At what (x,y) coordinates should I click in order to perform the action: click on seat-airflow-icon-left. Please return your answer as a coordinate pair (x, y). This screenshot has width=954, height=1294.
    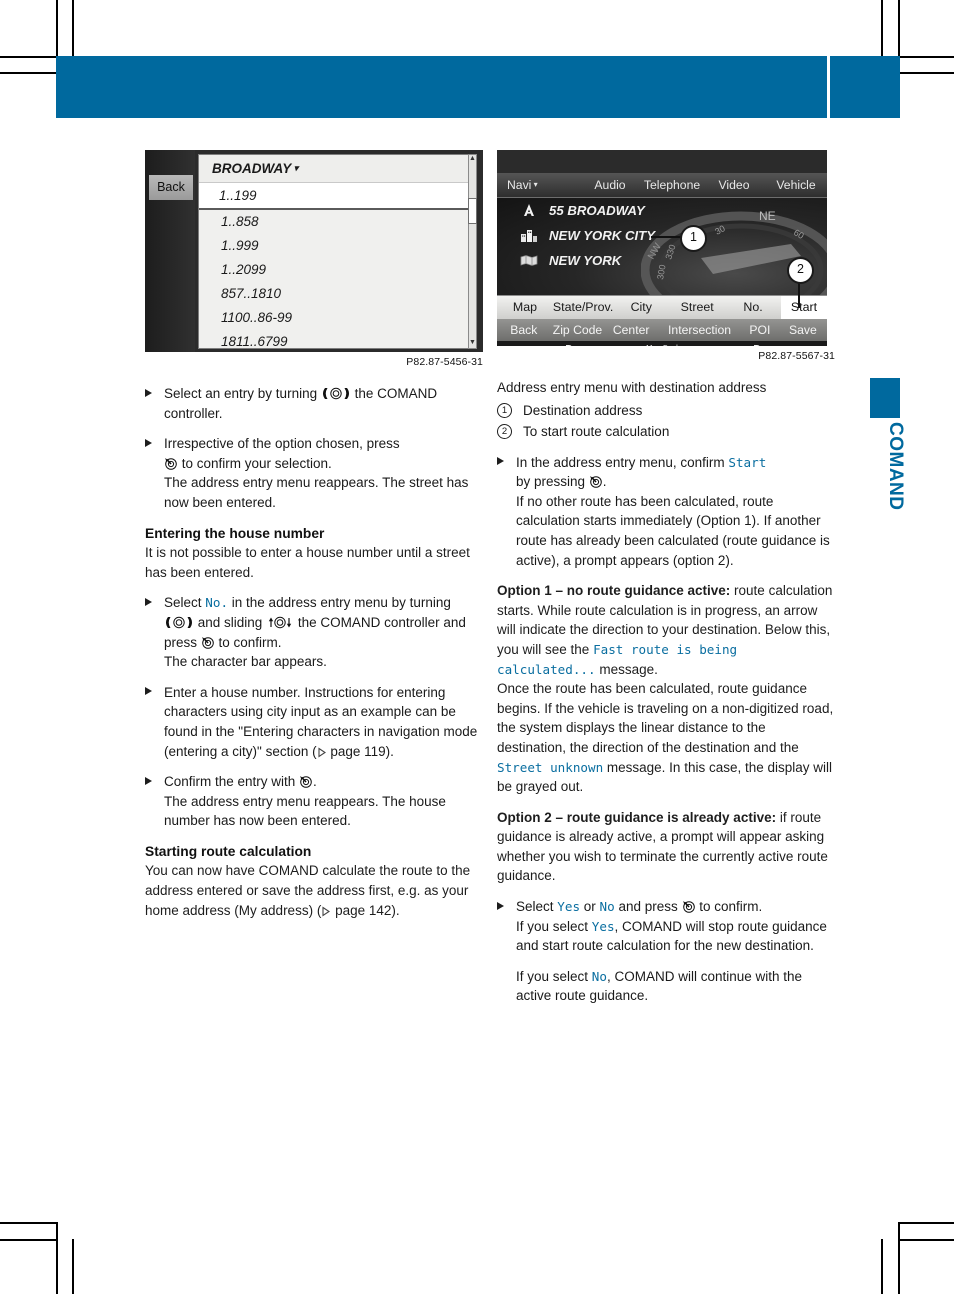
    Looking at the image, I should click on (567, 343).